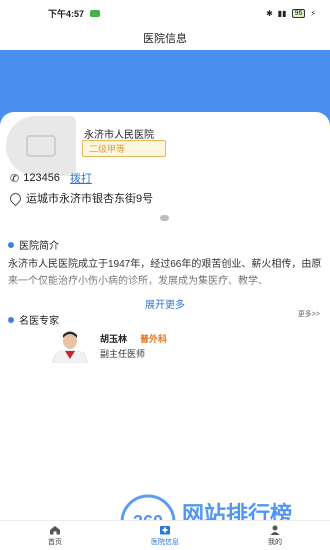 The height and width of the screenshot is (550, 330). I want to click on doctor-avatar, so click(70, 346).